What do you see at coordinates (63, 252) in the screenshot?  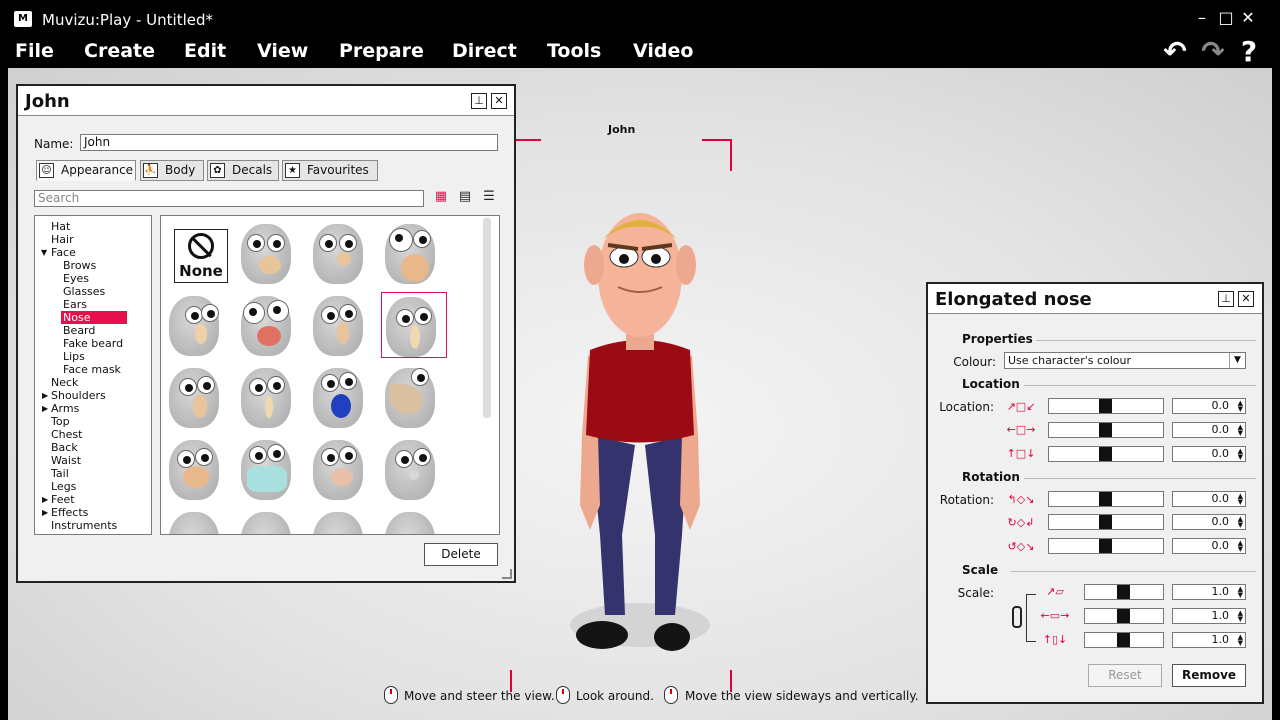 I see `tree-item-face: Face` at bounding box center [63, 252].